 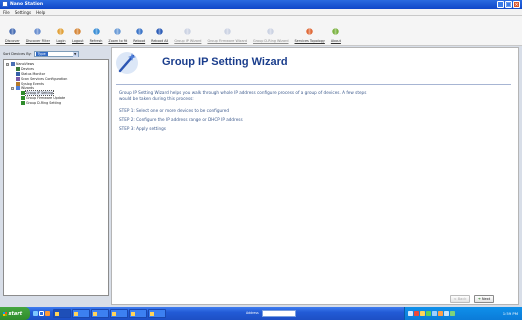 I want to click on zoom-to-fit-label: Zoom to fit, so click(x=118, y=41).